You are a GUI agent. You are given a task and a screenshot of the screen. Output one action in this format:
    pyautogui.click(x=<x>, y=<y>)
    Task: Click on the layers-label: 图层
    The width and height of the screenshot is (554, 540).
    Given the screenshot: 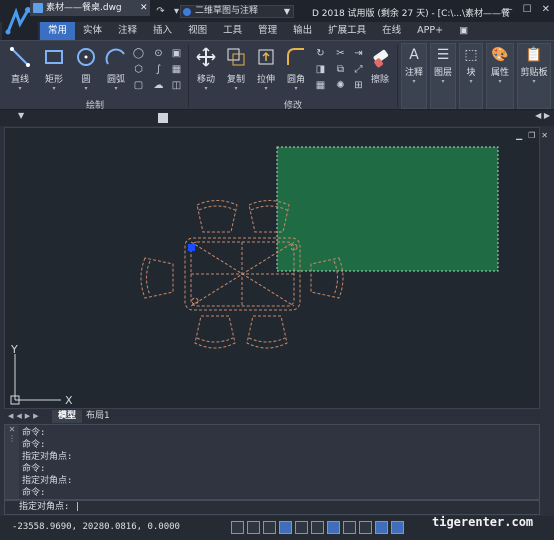 What is the action you would take?
    pyautogui.click(x=442, y=73)
    